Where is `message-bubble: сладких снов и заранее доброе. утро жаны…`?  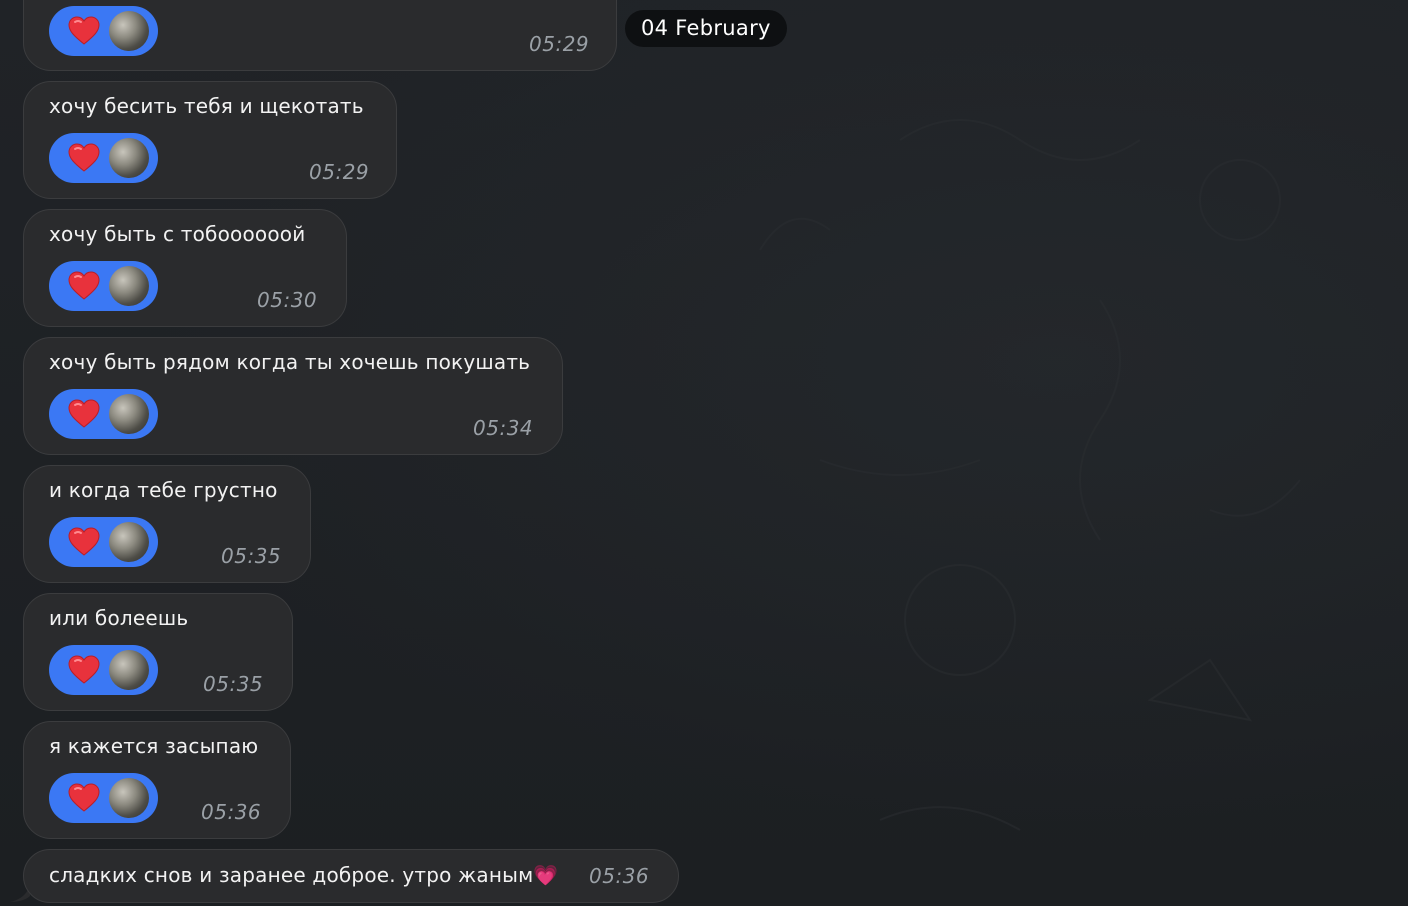 message-bubble: сладких снов и заранее доброе. утро жаны… is located at coordinates (351, 876).